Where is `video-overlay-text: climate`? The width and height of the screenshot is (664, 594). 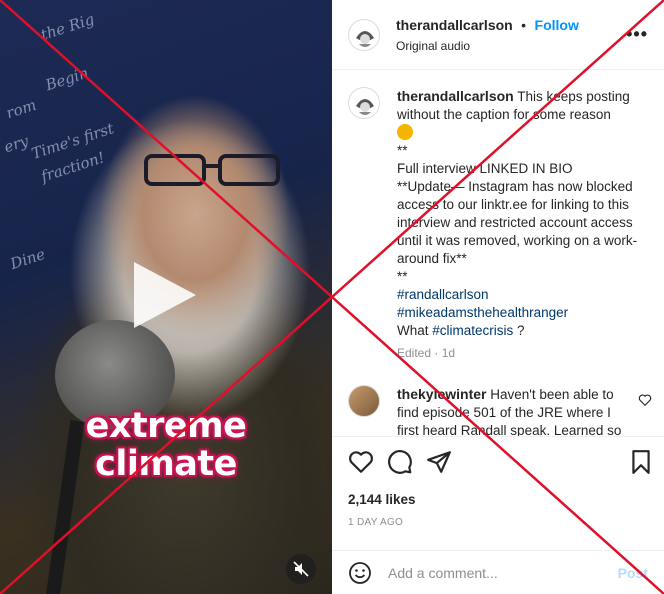
video-overlay-text: climate is located at coordinates (166, 464).